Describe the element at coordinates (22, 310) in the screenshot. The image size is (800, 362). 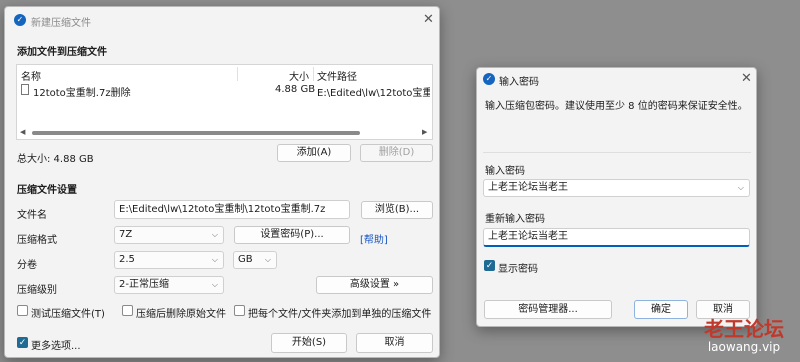
I see `test-archive-checkbox` at that location.